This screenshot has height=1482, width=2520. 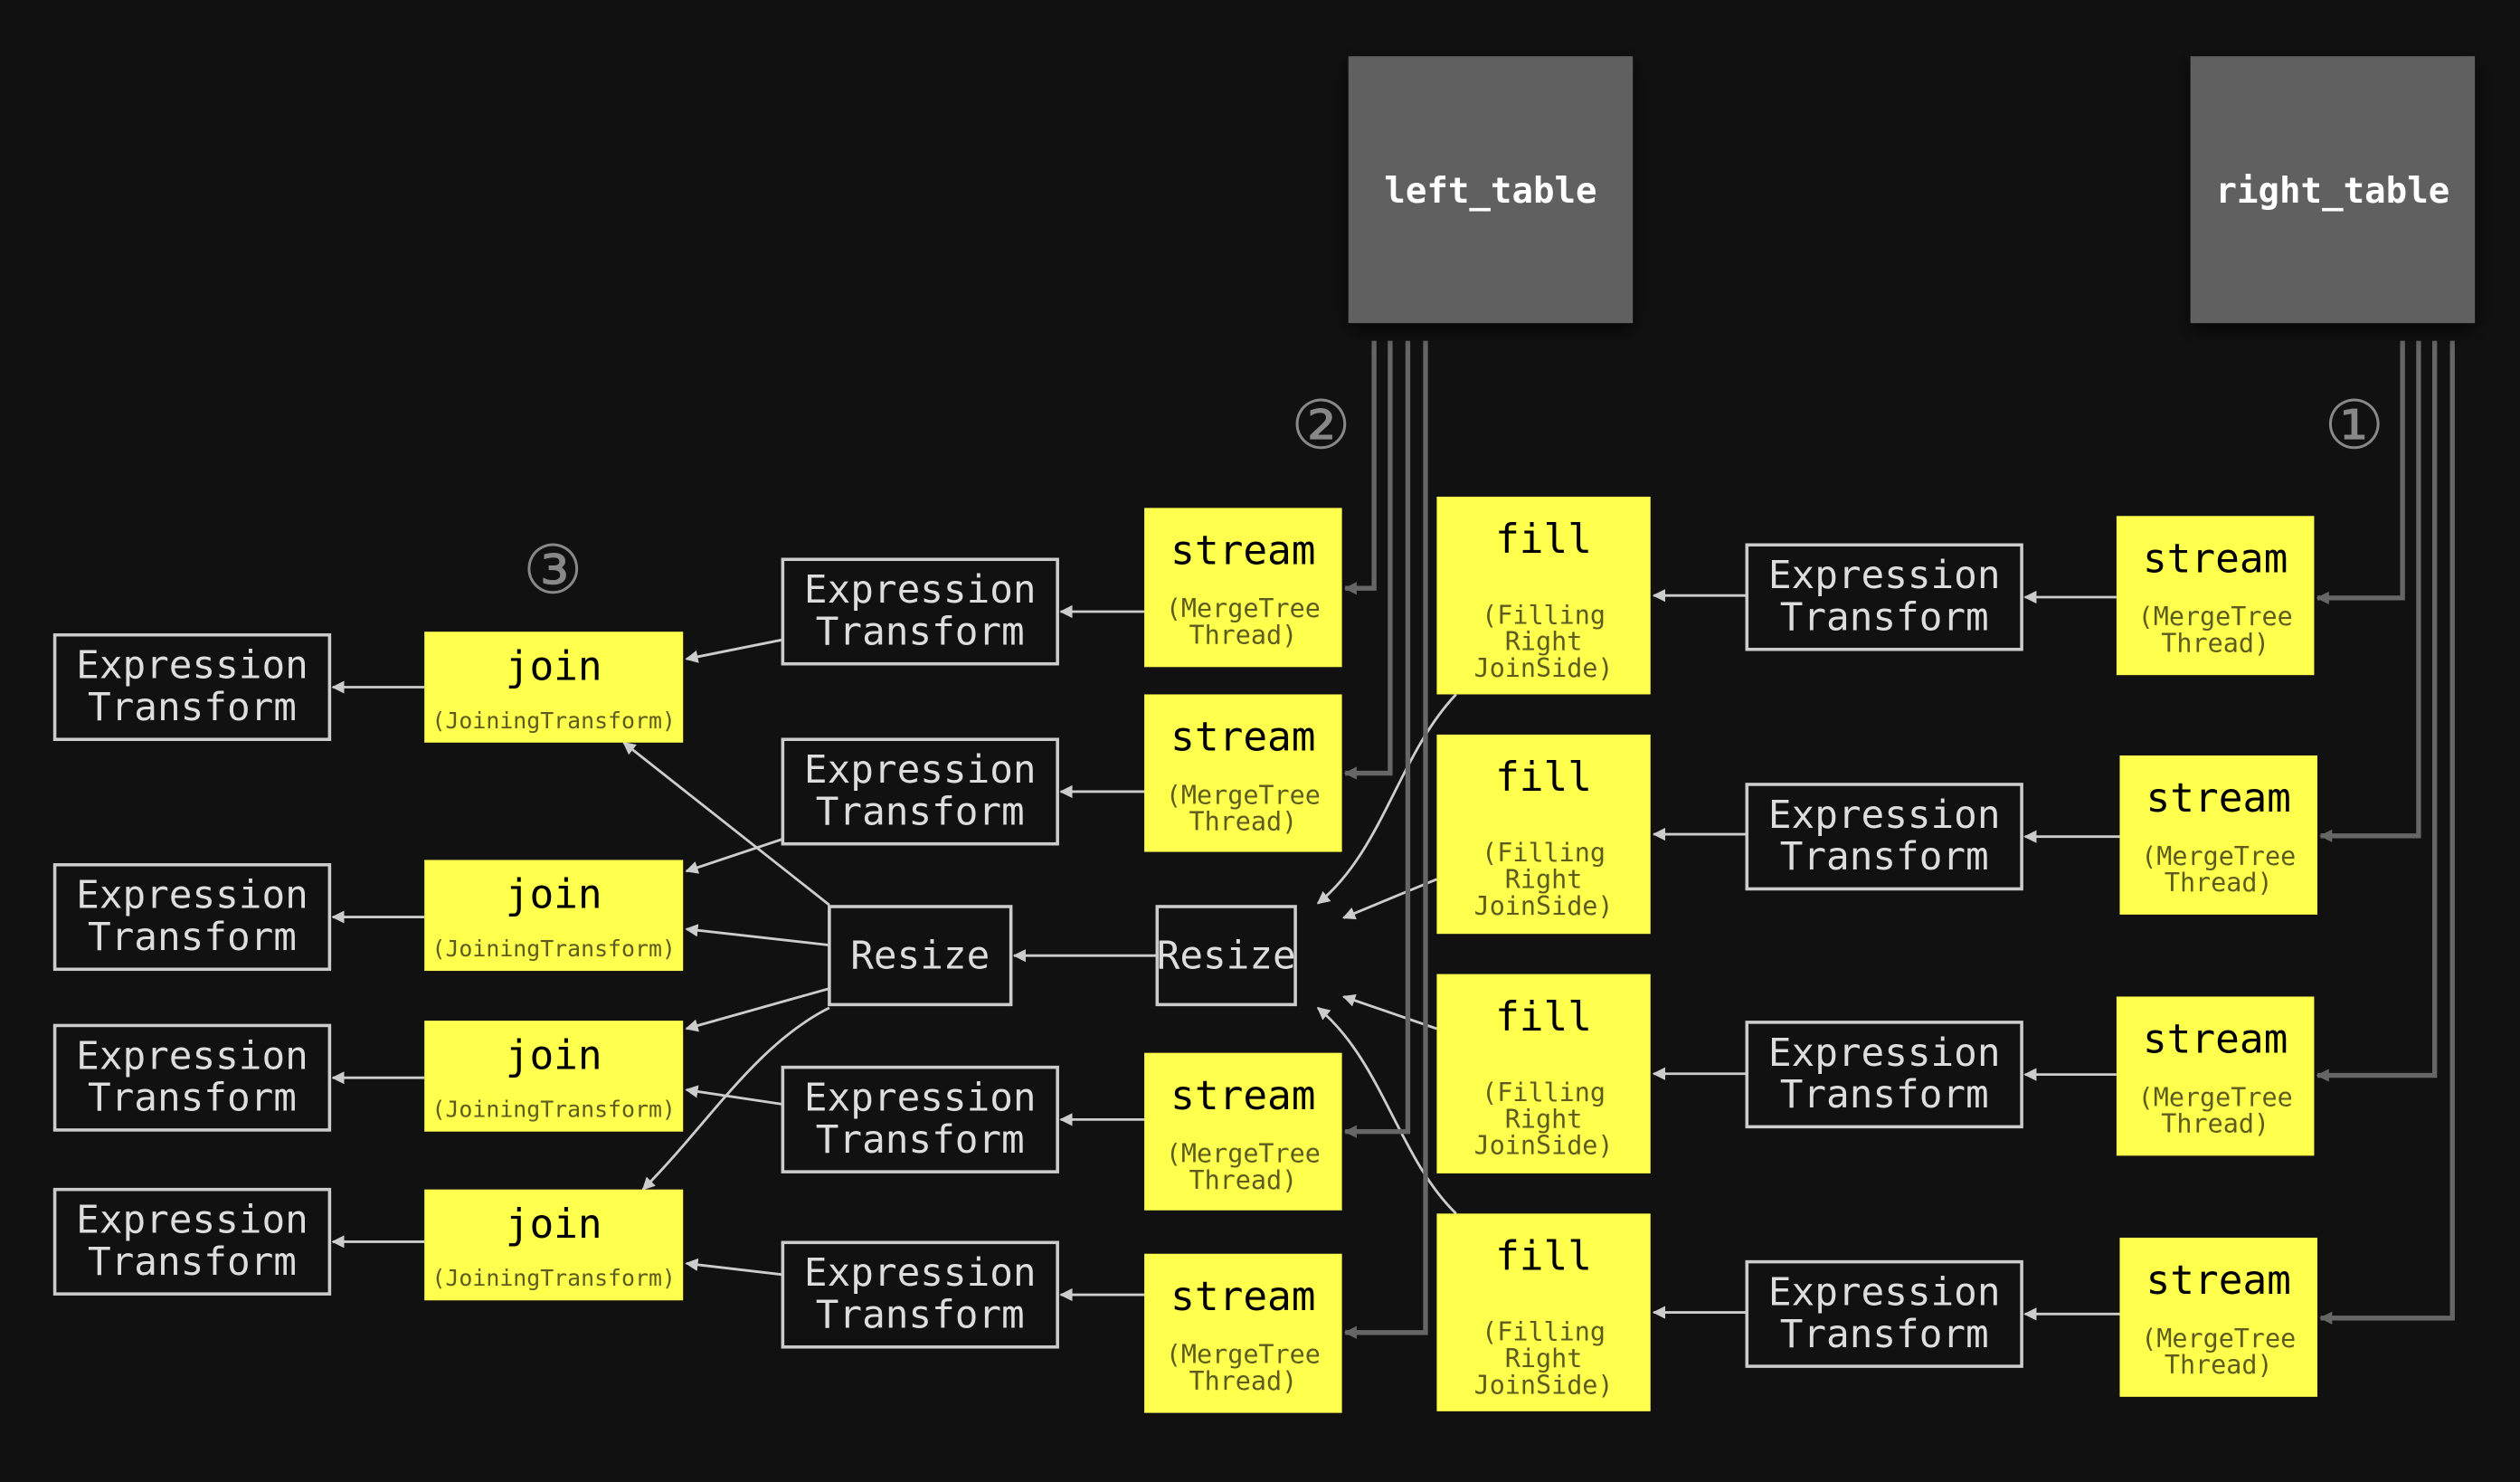 I want to click on edge-me1-to-j1, so click(x=734, y=650).